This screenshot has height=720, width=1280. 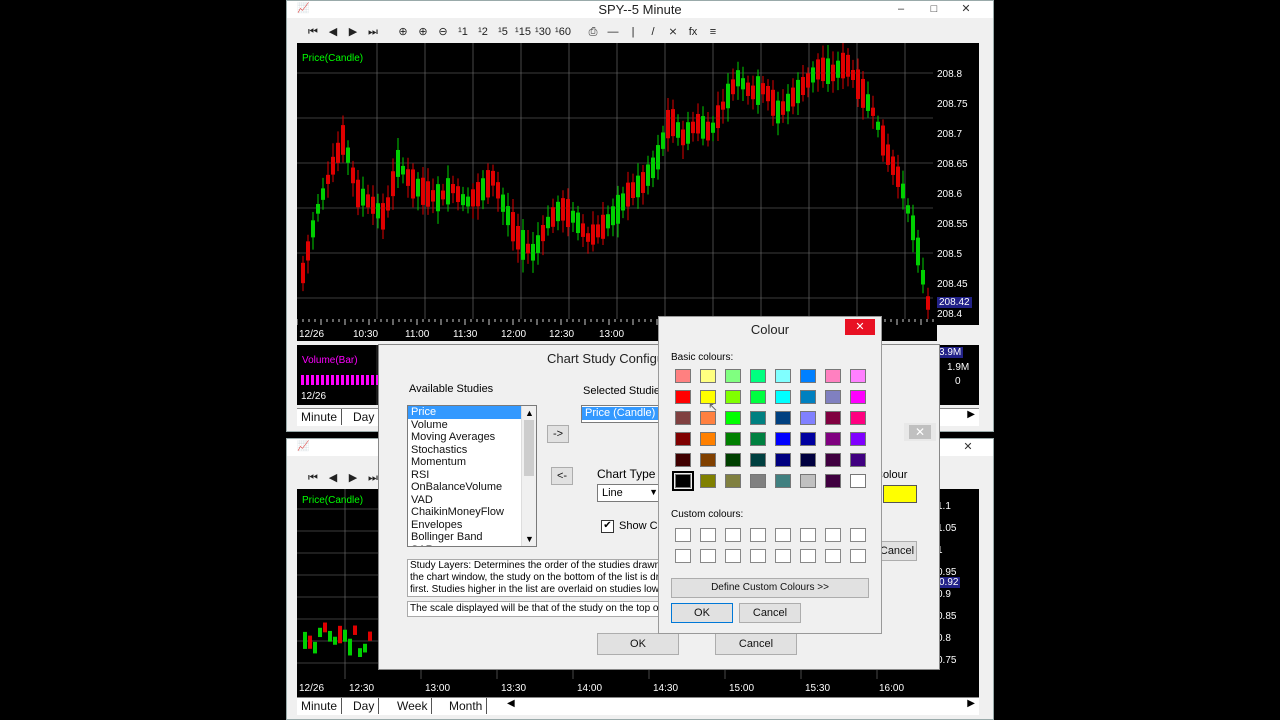 I want to click on print-icon: ⎙, so click(x=593, y=32).